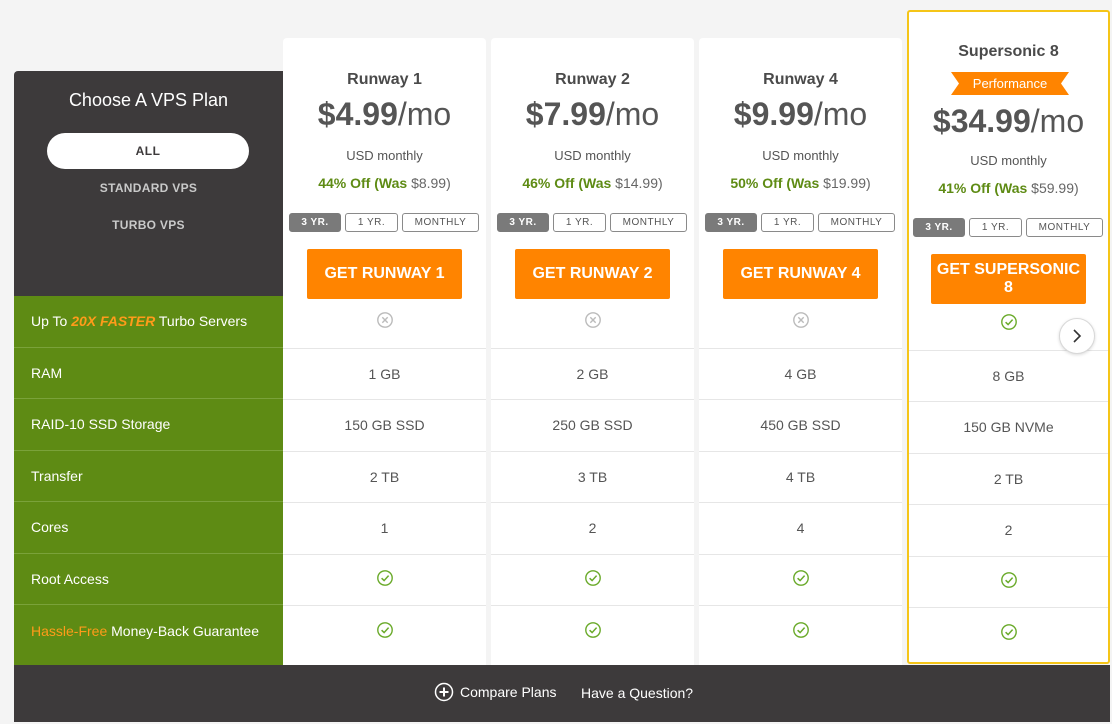 The width and height of the screenshot is (1112, 724). I want to click on plan-storage-cell: 250 GB SSD, so click(592, 425).